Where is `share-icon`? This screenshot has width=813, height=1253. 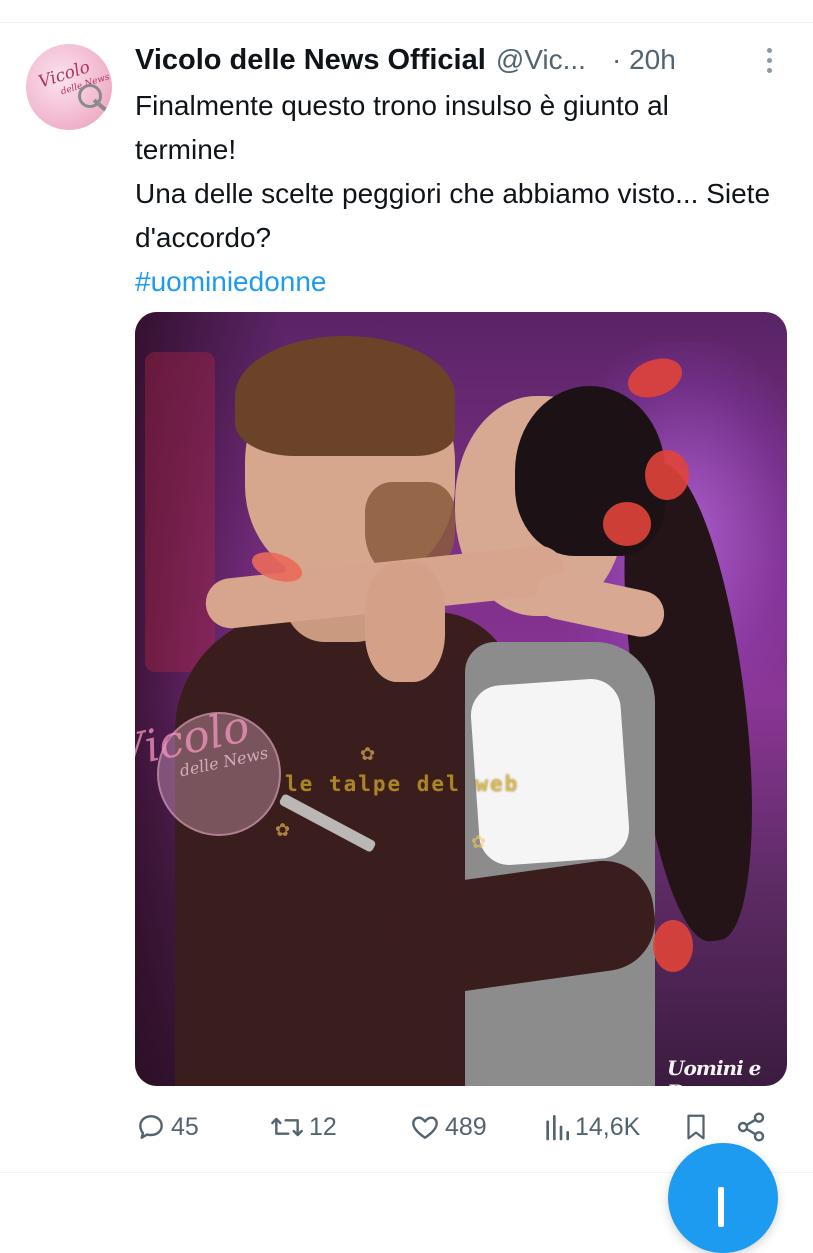 share-icon is located at coordinates (751, 1127).